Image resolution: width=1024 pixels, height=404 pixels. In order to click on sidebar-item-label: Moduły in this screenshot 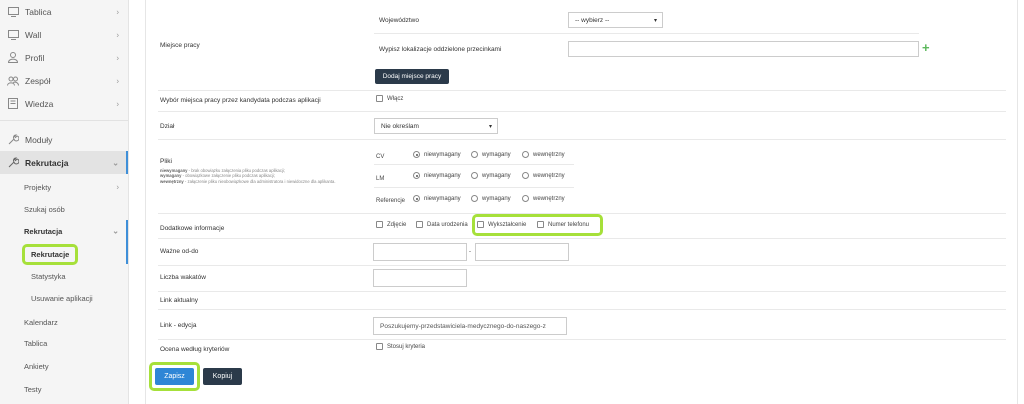, I will do `click(39, 139)`.